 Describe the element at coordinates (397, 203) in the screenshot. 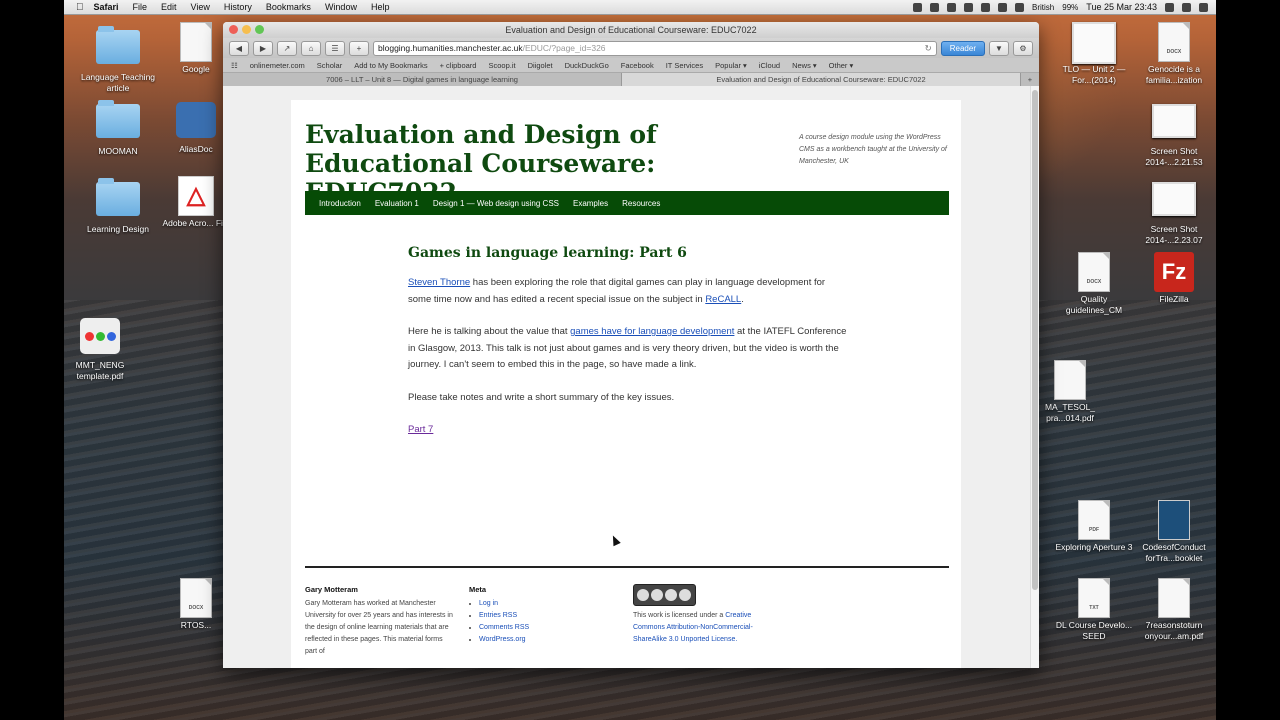

I see `nav-evaluation-1: Evaluation 1` at that location.